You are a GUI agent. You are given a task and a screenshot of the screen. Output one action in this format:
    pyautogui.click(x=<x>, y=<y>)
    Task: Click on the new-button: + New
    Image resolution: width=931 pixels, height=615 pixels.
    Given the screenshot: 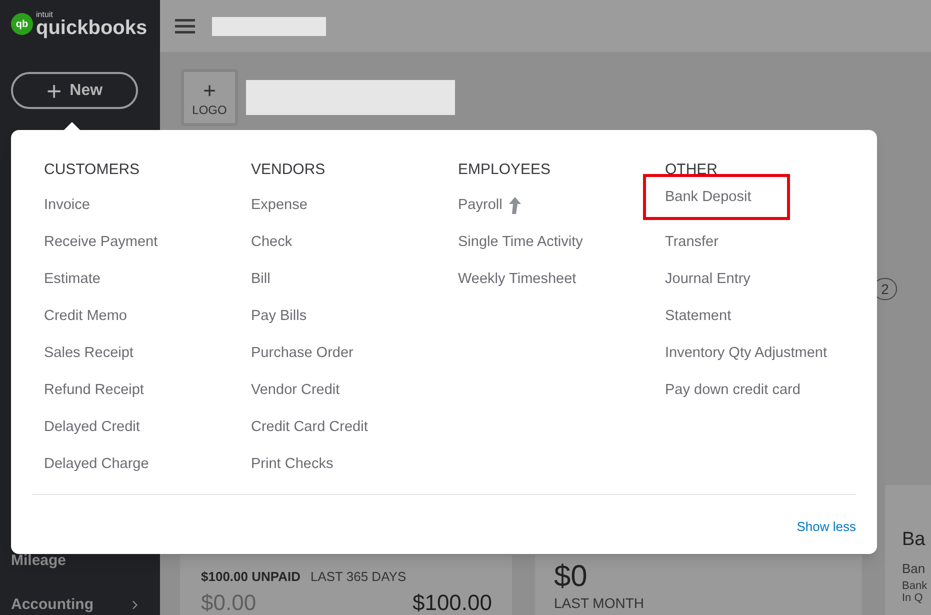 What is the action you would take?
    pyautogui.click(x=74, y=90)
    